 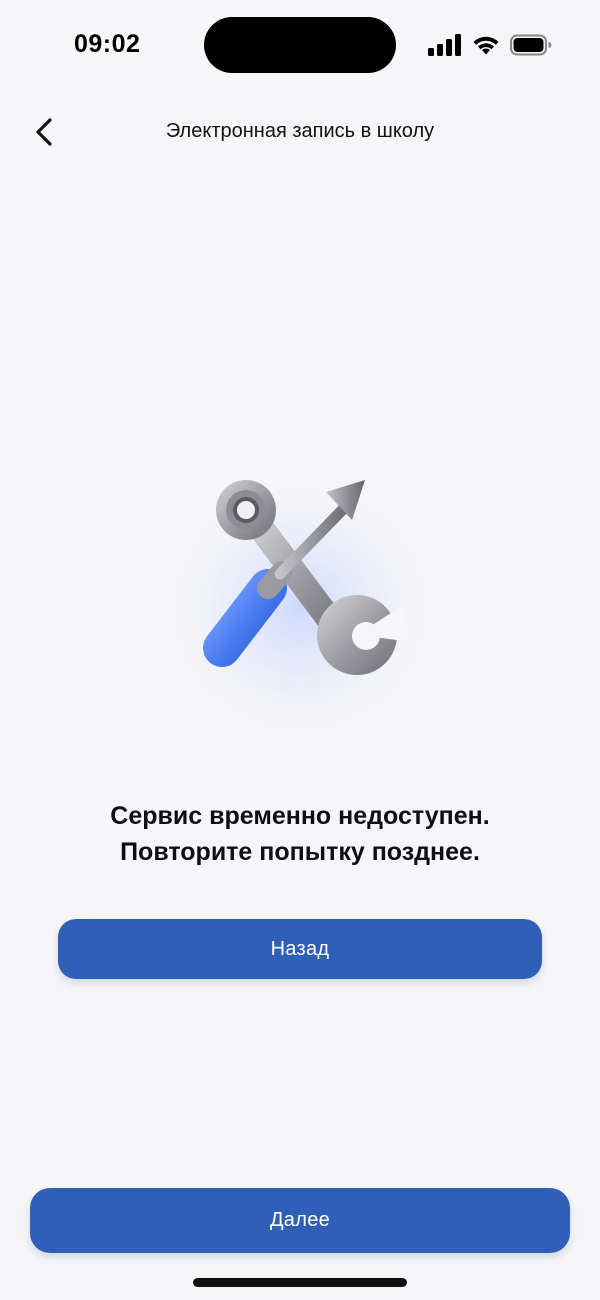 I want to click on wifi-icon, so click(x=486, y=45).